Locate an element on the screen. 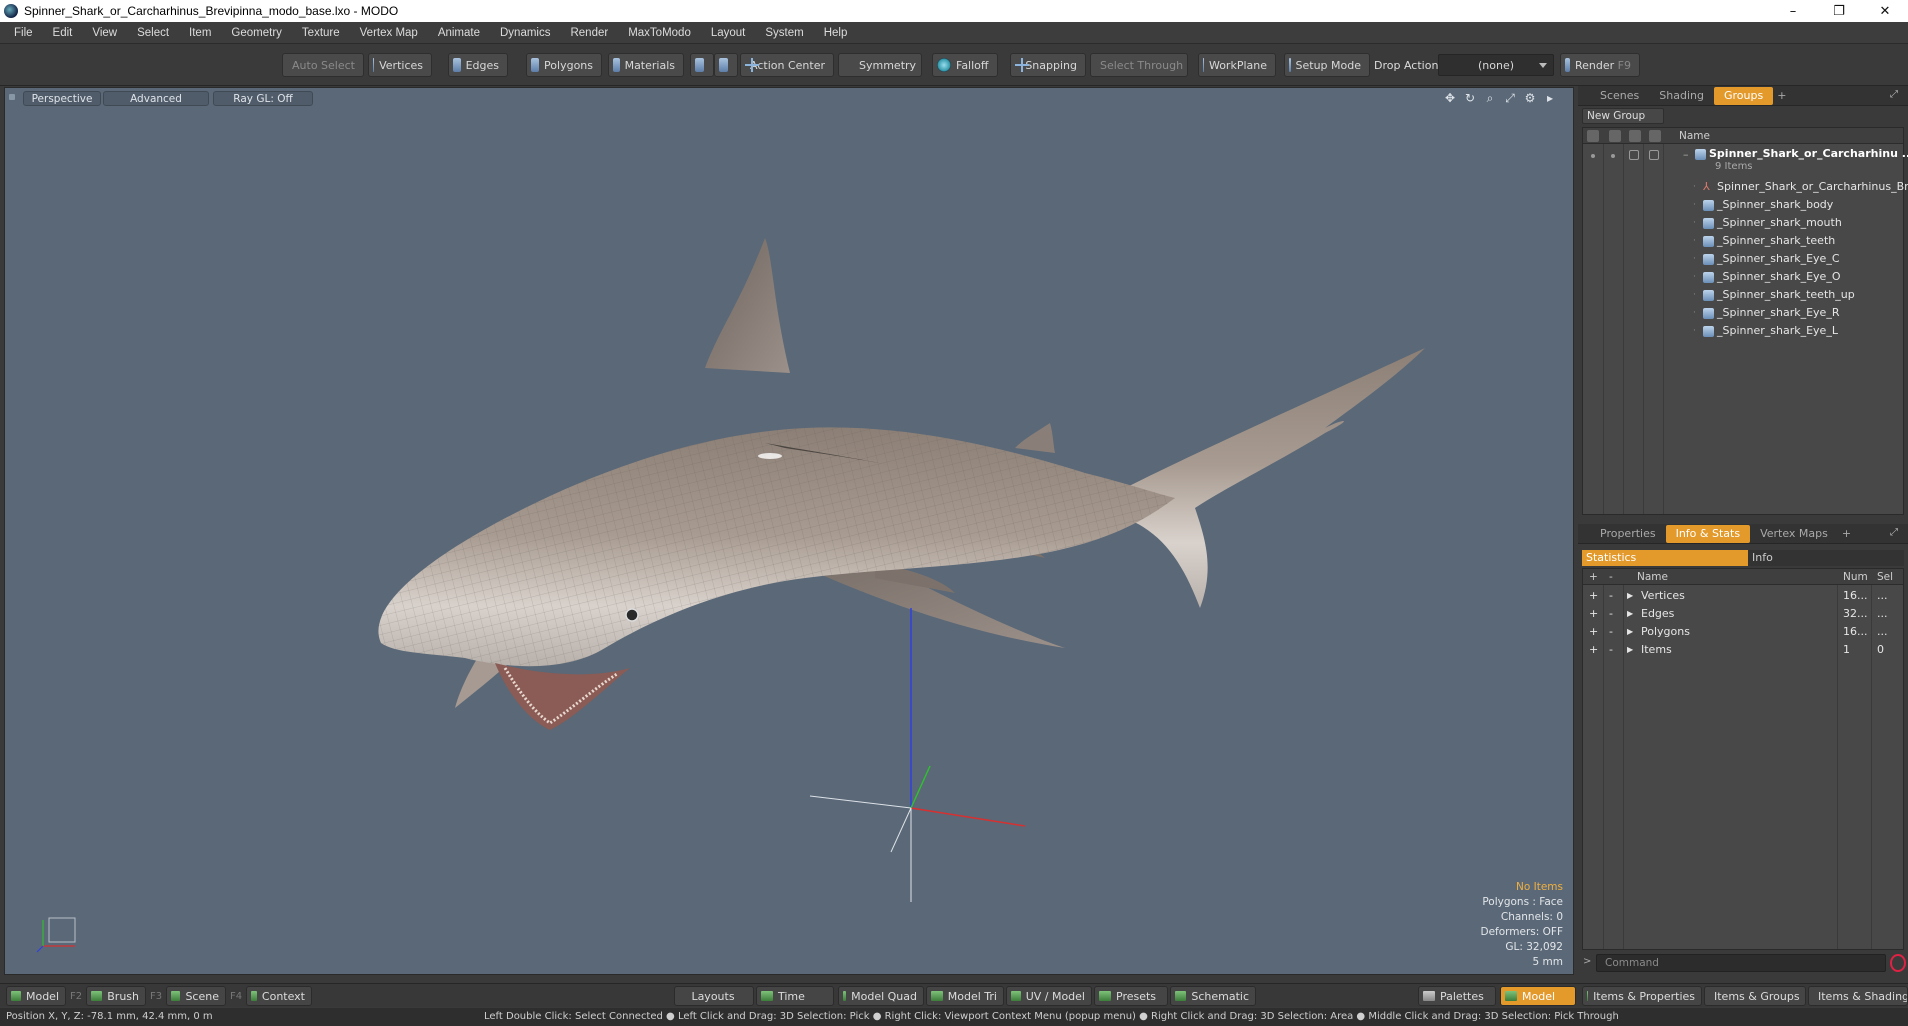 Image resolution: width=1908 pixels, height=1026 pixels. command-run-icon is located at coordinates (1898, 963).